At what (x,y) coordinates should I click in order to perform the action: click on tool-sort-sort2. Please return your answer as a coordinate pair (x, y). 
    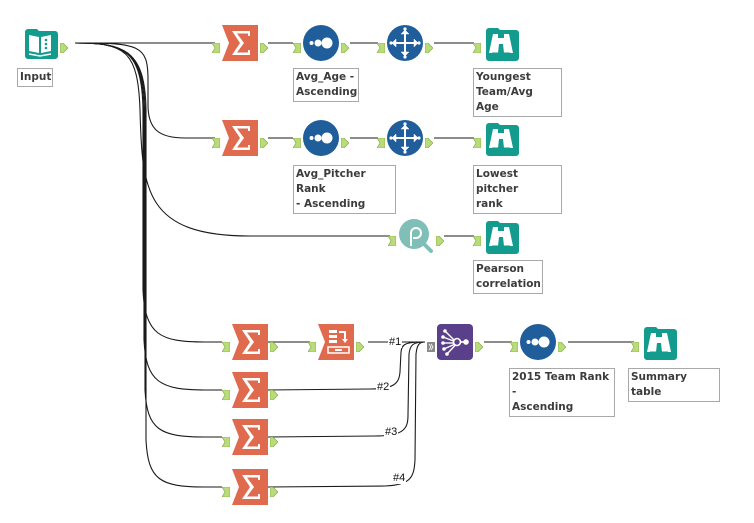
    Looking at the image, I should click on (321, 138).